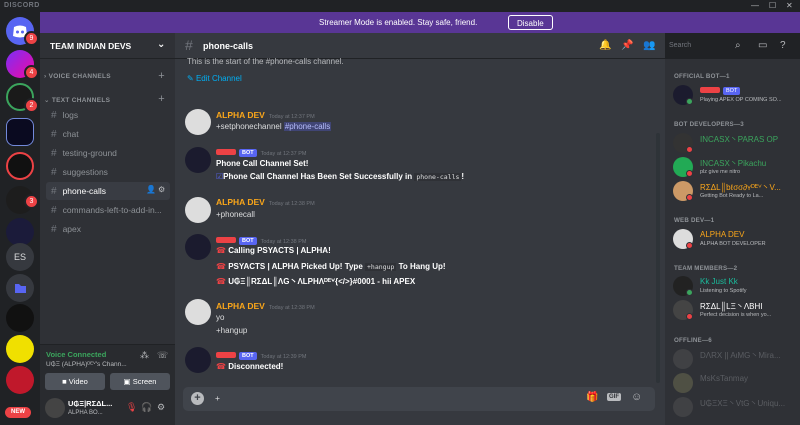 This screenshot has width=800, height=425. Describe the element at coordinates (197, 398) in the screenshot. I see `upload-plus-icon: +` at that location.